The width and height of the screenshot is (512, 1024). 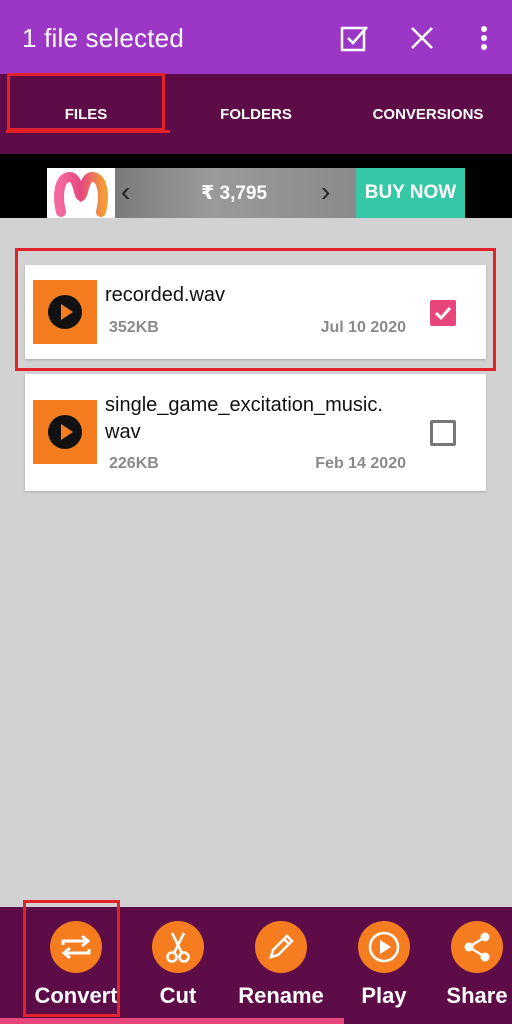 I want to click on file-date: Feb 14 2020, so click(x=360, y=463).